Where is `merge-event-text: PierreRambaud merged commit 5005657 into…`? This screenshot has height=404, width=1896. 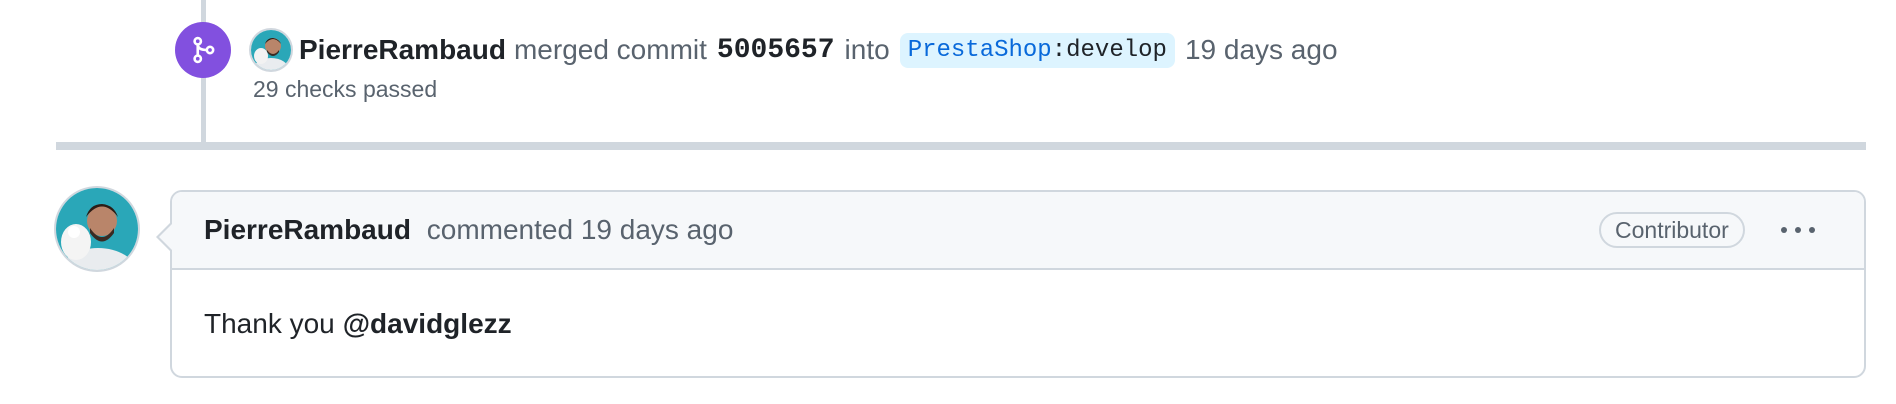
merge-event-text: PierreRambaud merged commit 5005657 into… is located at coordinates (818, 50).